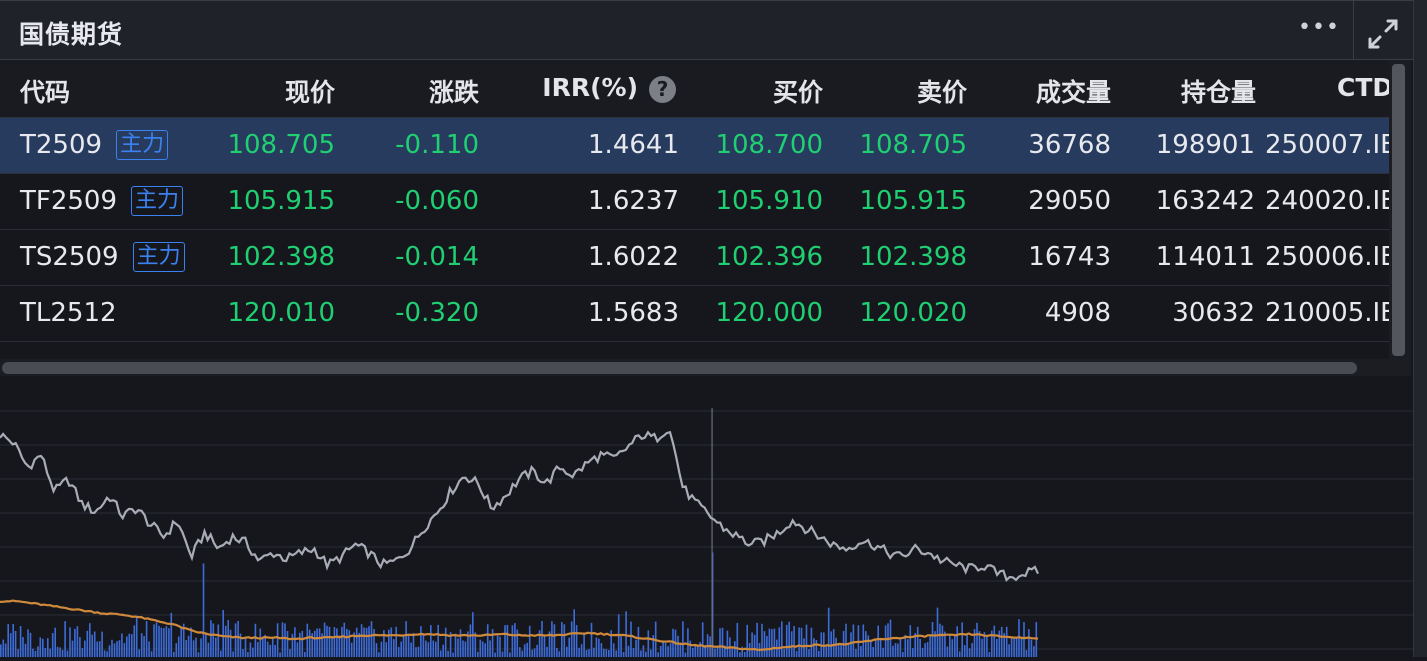 This screenshot has height=661, width=1427. I want to click on more-dots-icon: •••, so click(1319, 27).